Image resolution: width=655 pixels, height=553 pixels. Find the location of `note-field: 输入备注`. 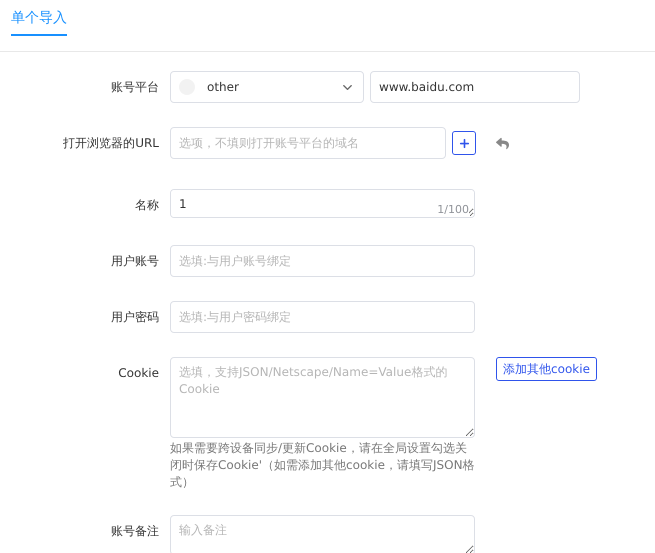

note-field: 输入备注 is located at coordinates (322, 534).